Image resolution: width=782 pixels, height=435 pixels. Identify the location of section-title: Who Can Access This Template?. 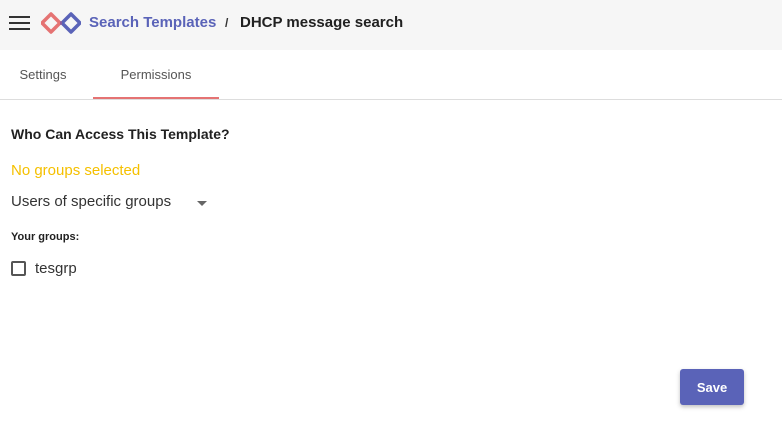
(120, 134).